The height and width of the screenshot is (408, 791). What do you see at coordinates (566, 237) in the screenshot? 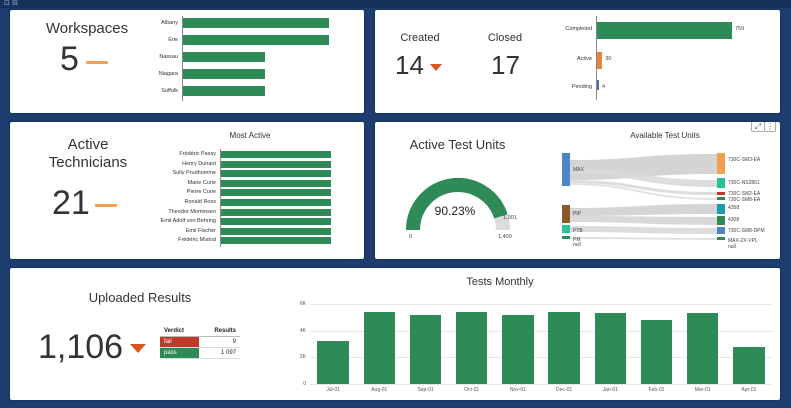
I see `sankey-node-pm` at bounding box center [566, 237].